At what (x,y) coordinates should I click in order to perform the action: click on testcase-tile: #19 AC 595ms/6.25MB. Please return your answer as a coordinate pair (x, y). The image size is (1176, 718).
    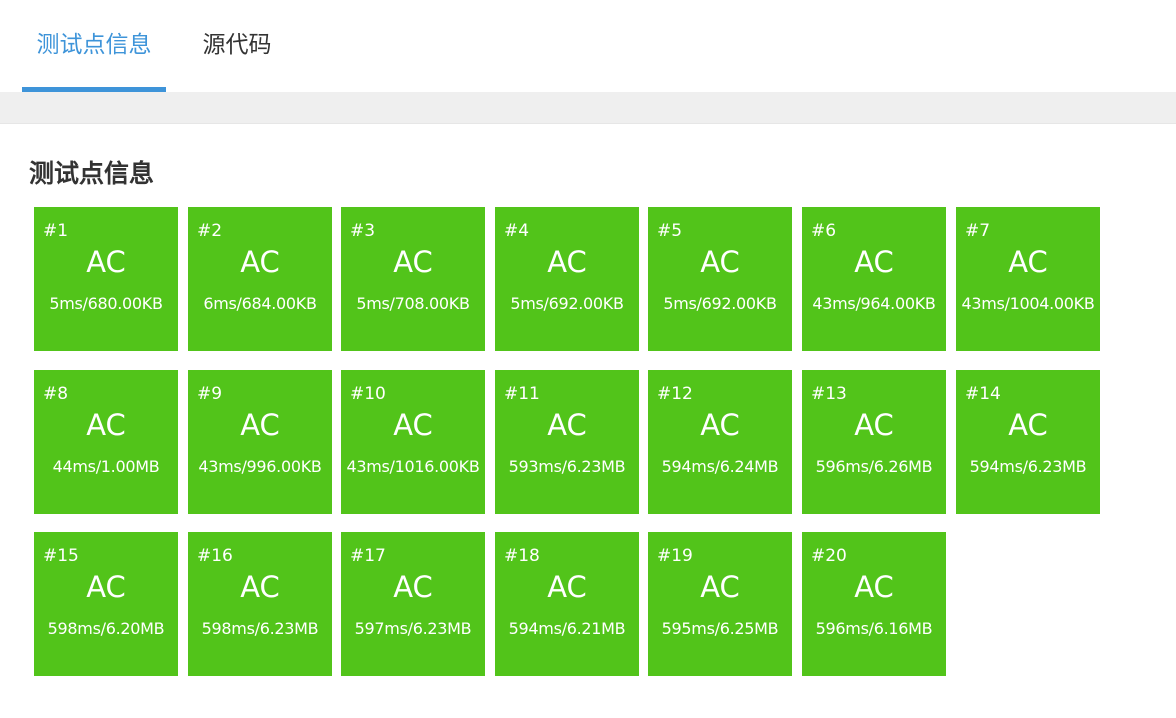
    Looking at the image, I should click on (720, 604).